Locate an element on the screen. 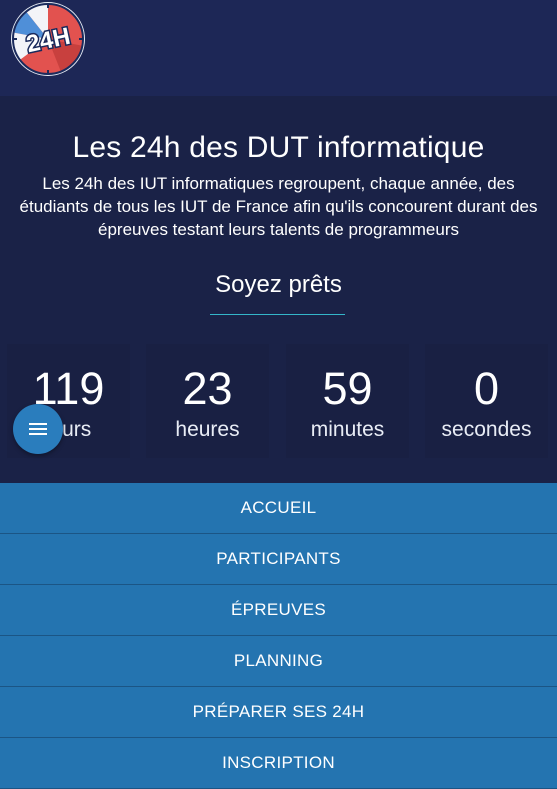 The height and width of the screenshot is (789, 557). countdown-minutes: 59 minutes is located at coordinates (347, 401).